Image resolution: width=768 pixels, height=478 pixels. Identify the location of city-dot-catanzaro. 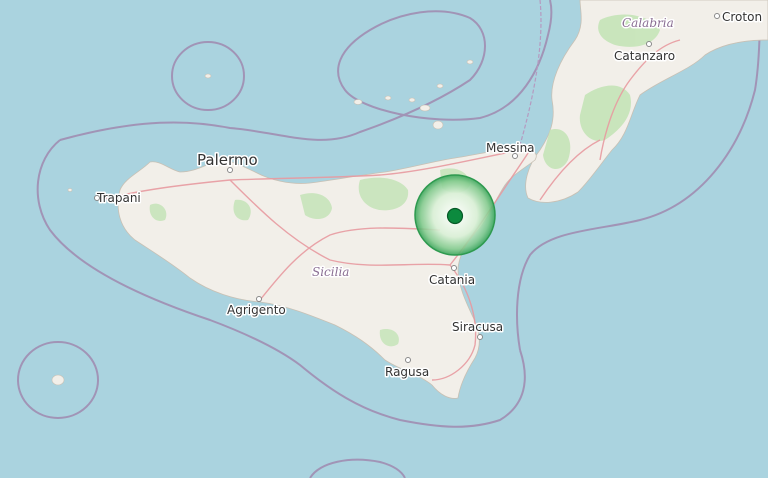
(649, 44).